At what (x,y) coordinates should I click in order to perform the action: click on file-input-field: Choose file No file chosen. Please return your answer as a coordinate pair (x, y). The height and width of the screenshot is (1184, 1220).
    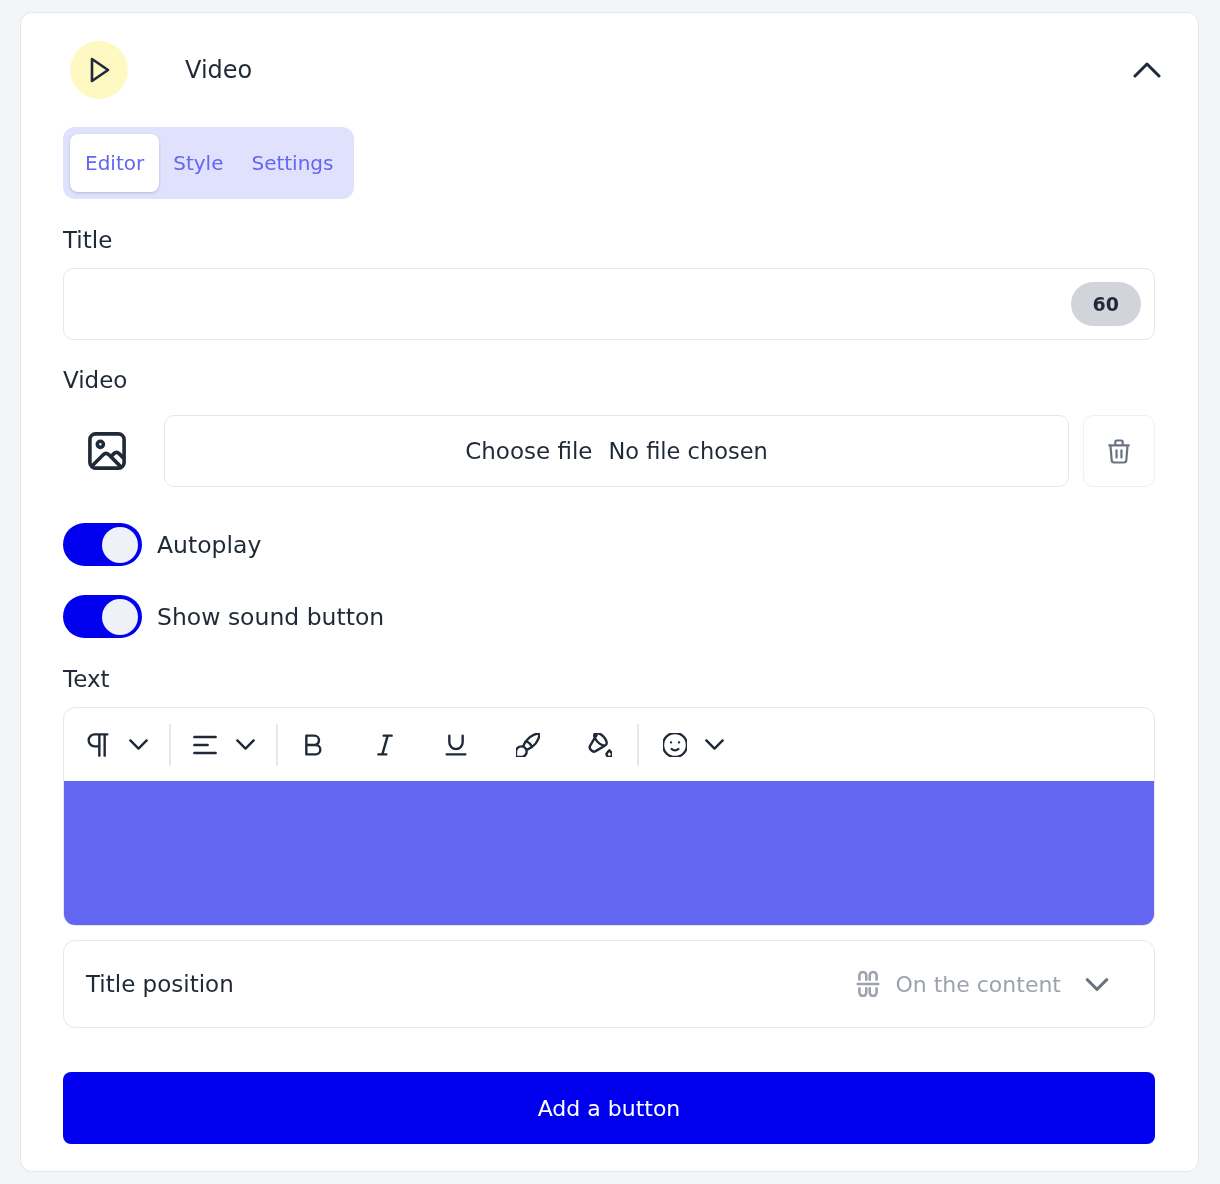
    Looking at the image, I should click on (616, 451).